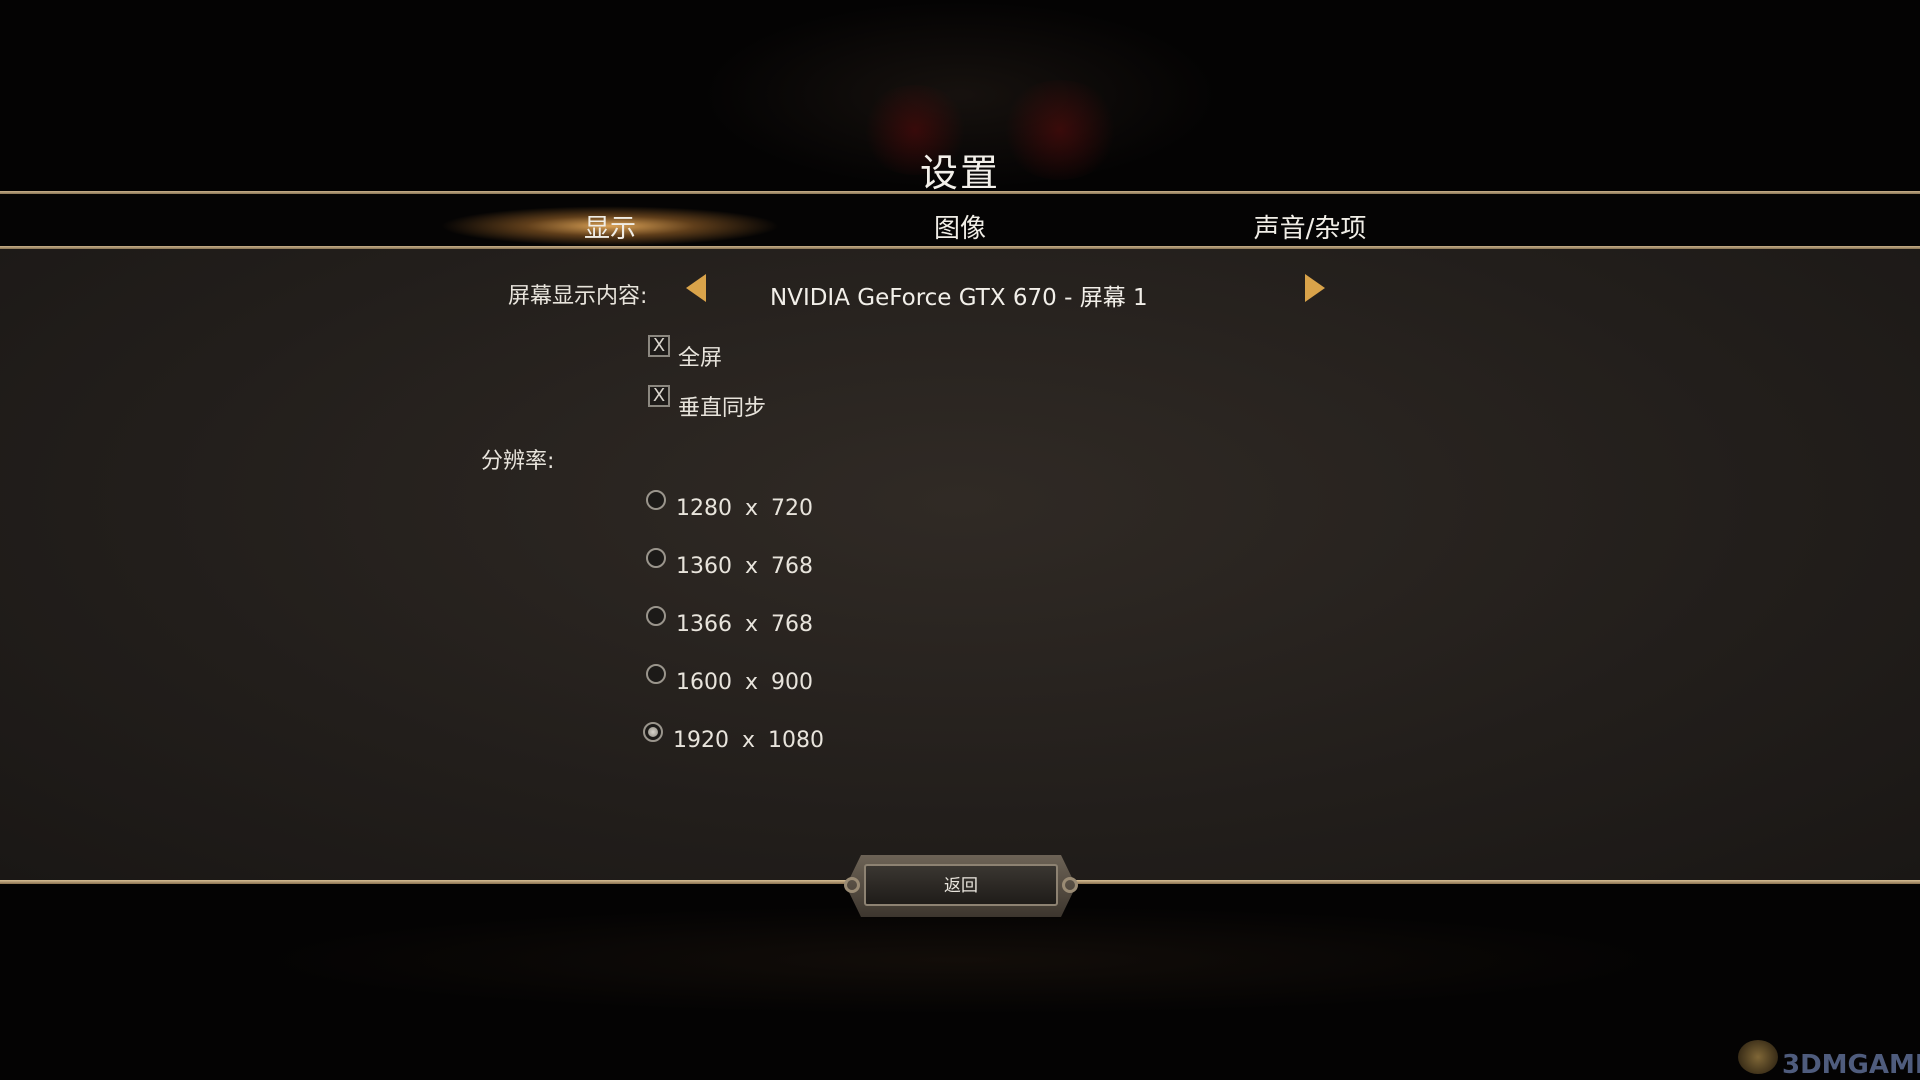  Describe the element at coordinates (960, 960) in the screenshot. I see `background-bottom-decoration` at that location.